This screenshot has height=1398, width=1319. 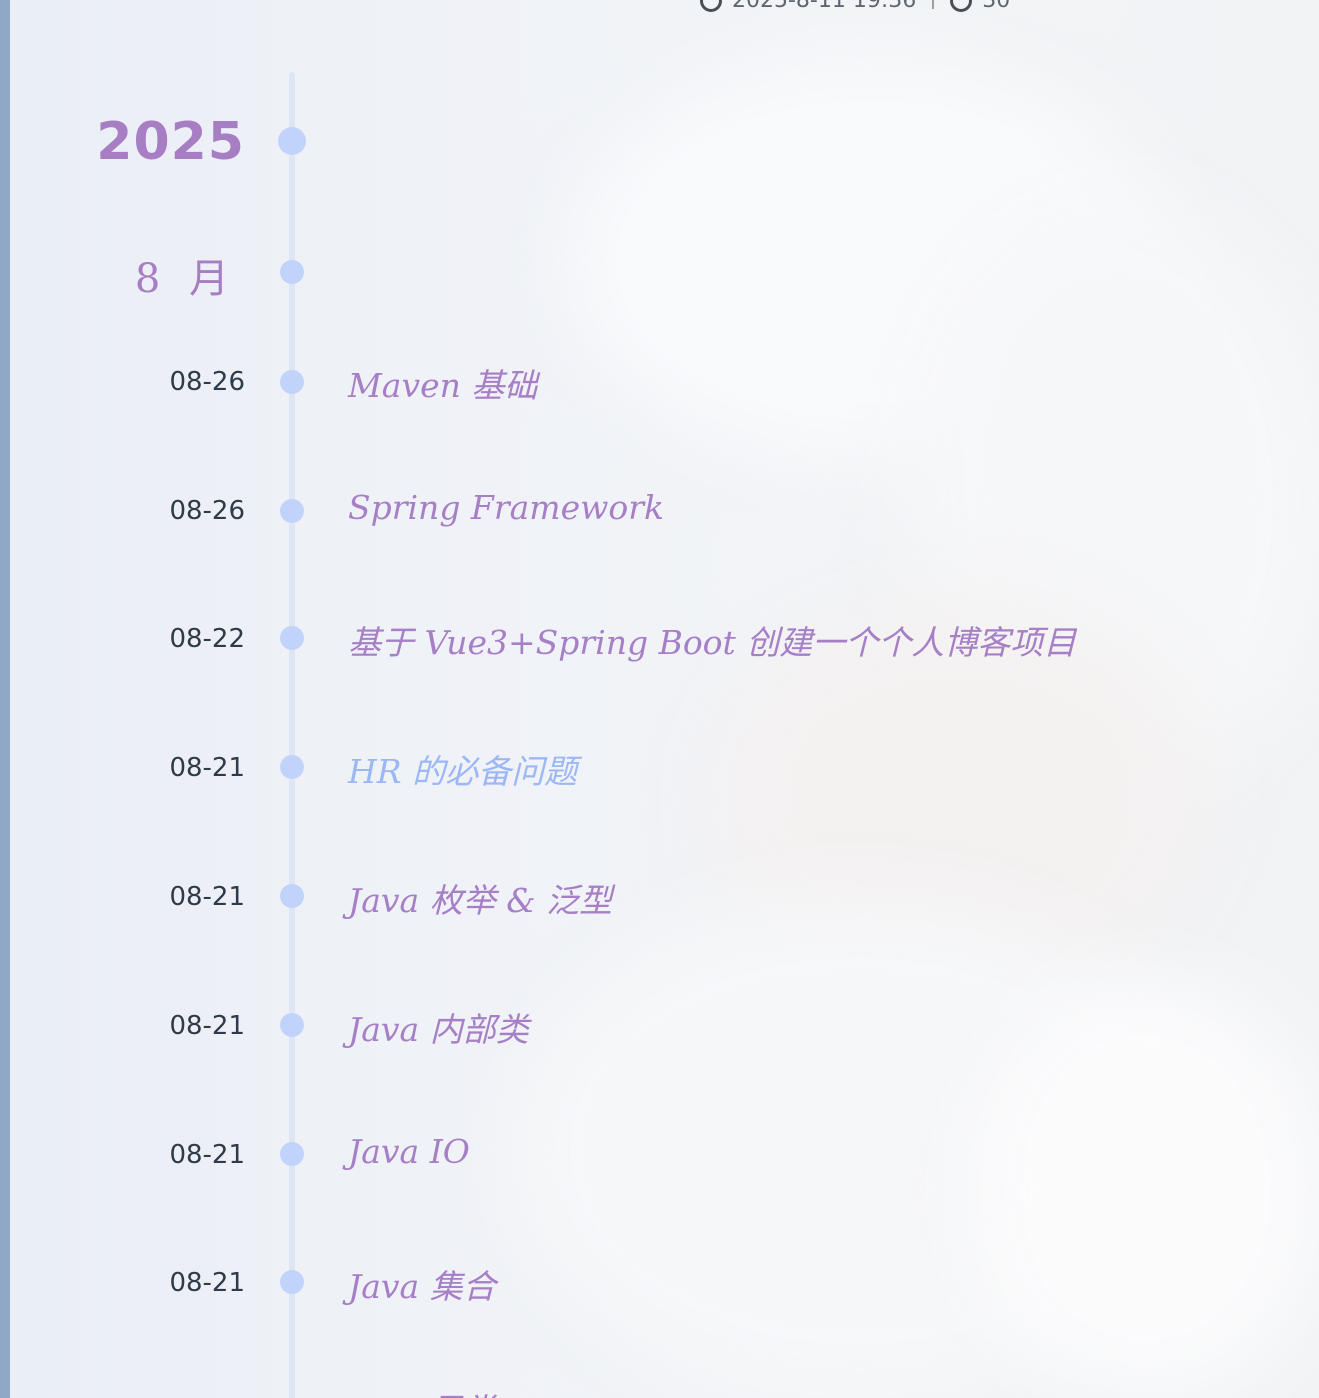 What do you see at coordinates (711, 6) in the screenshot?
I see `clock-icon` at bounding box center [711, 6].